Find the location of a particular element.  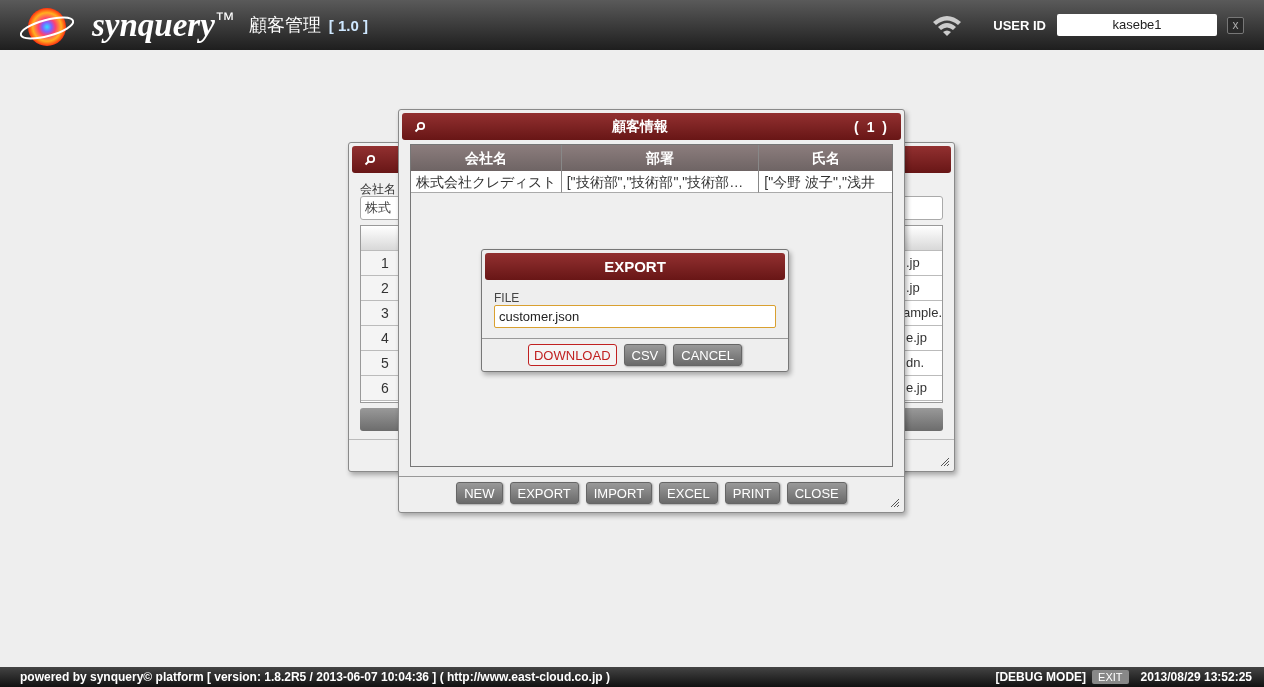

email-cell: ample. is located at coordinates (922, 312).